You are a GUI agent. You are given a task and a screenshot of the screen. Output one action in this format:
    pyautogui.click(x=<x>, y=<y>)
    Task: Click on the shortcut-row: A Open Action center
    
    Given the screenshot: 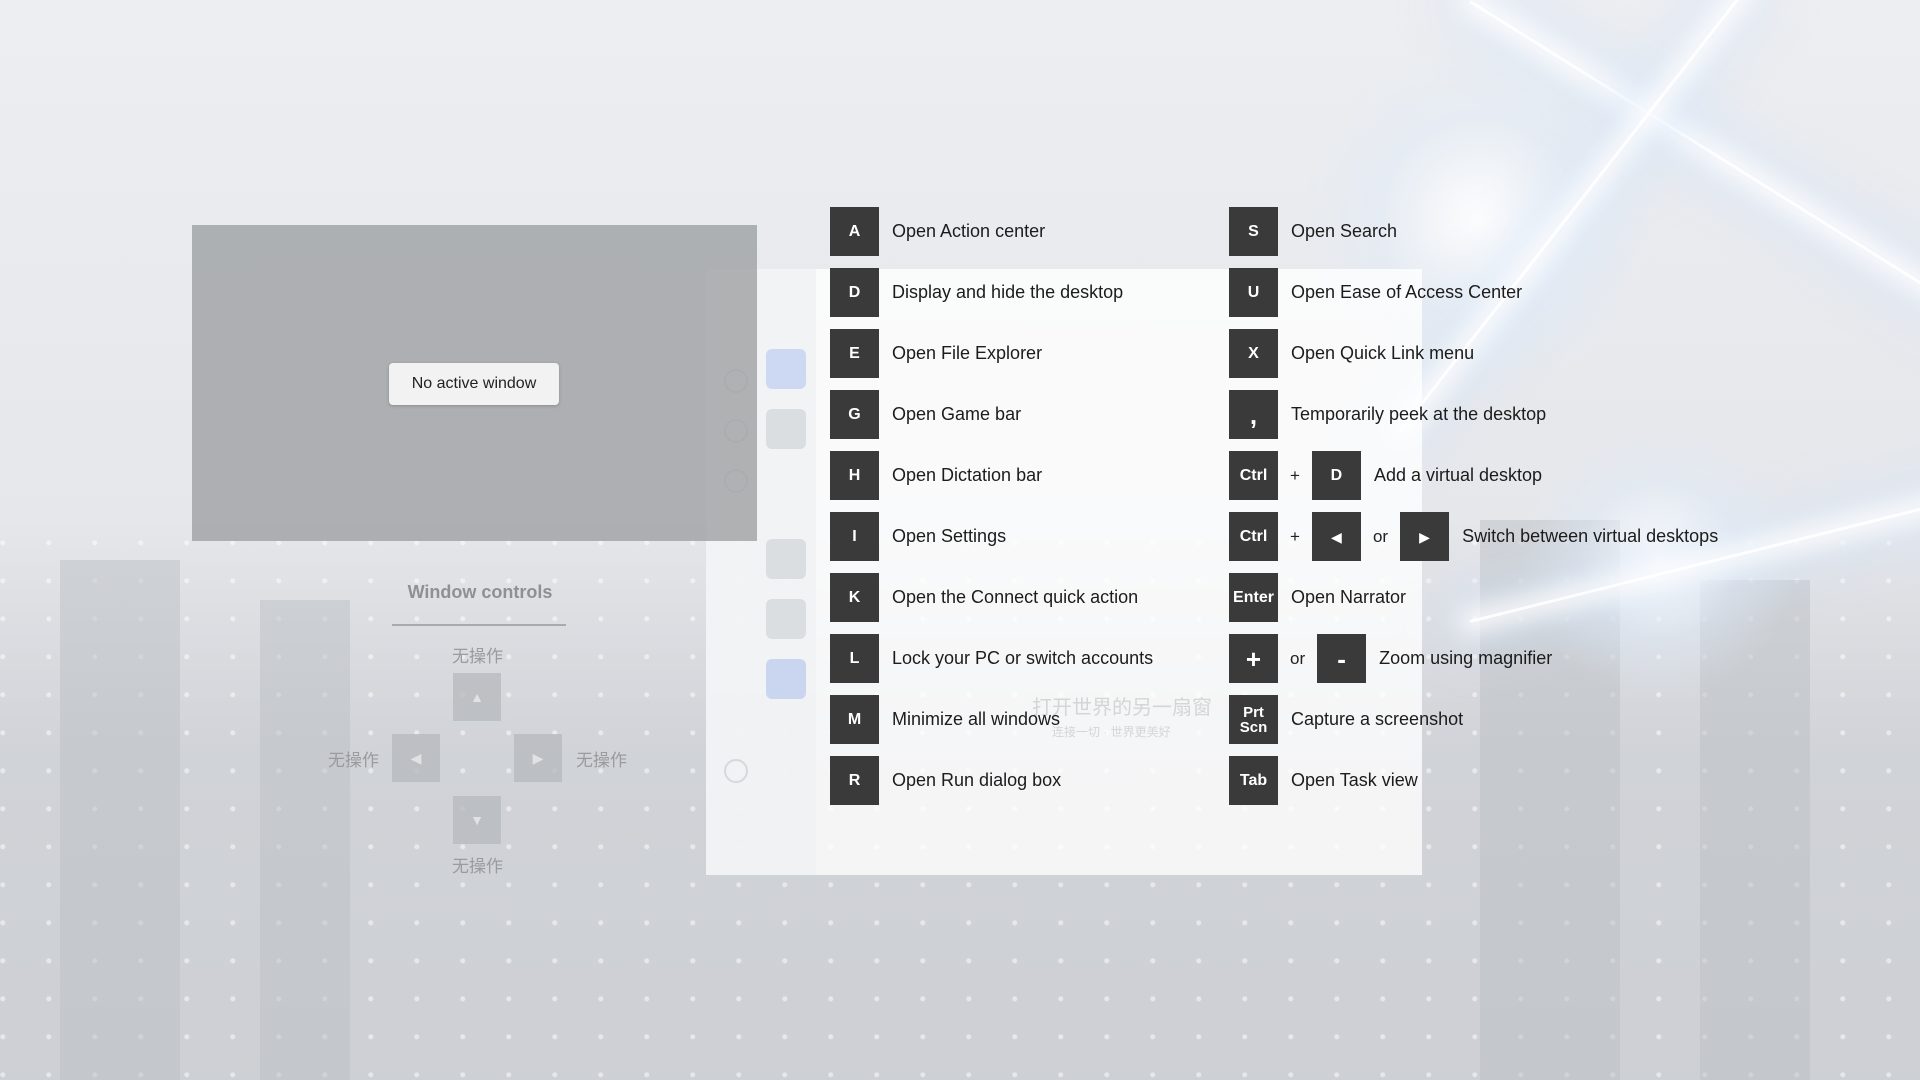 What is the action you would take?
    pyautogui.click(x=937, y=231)
    